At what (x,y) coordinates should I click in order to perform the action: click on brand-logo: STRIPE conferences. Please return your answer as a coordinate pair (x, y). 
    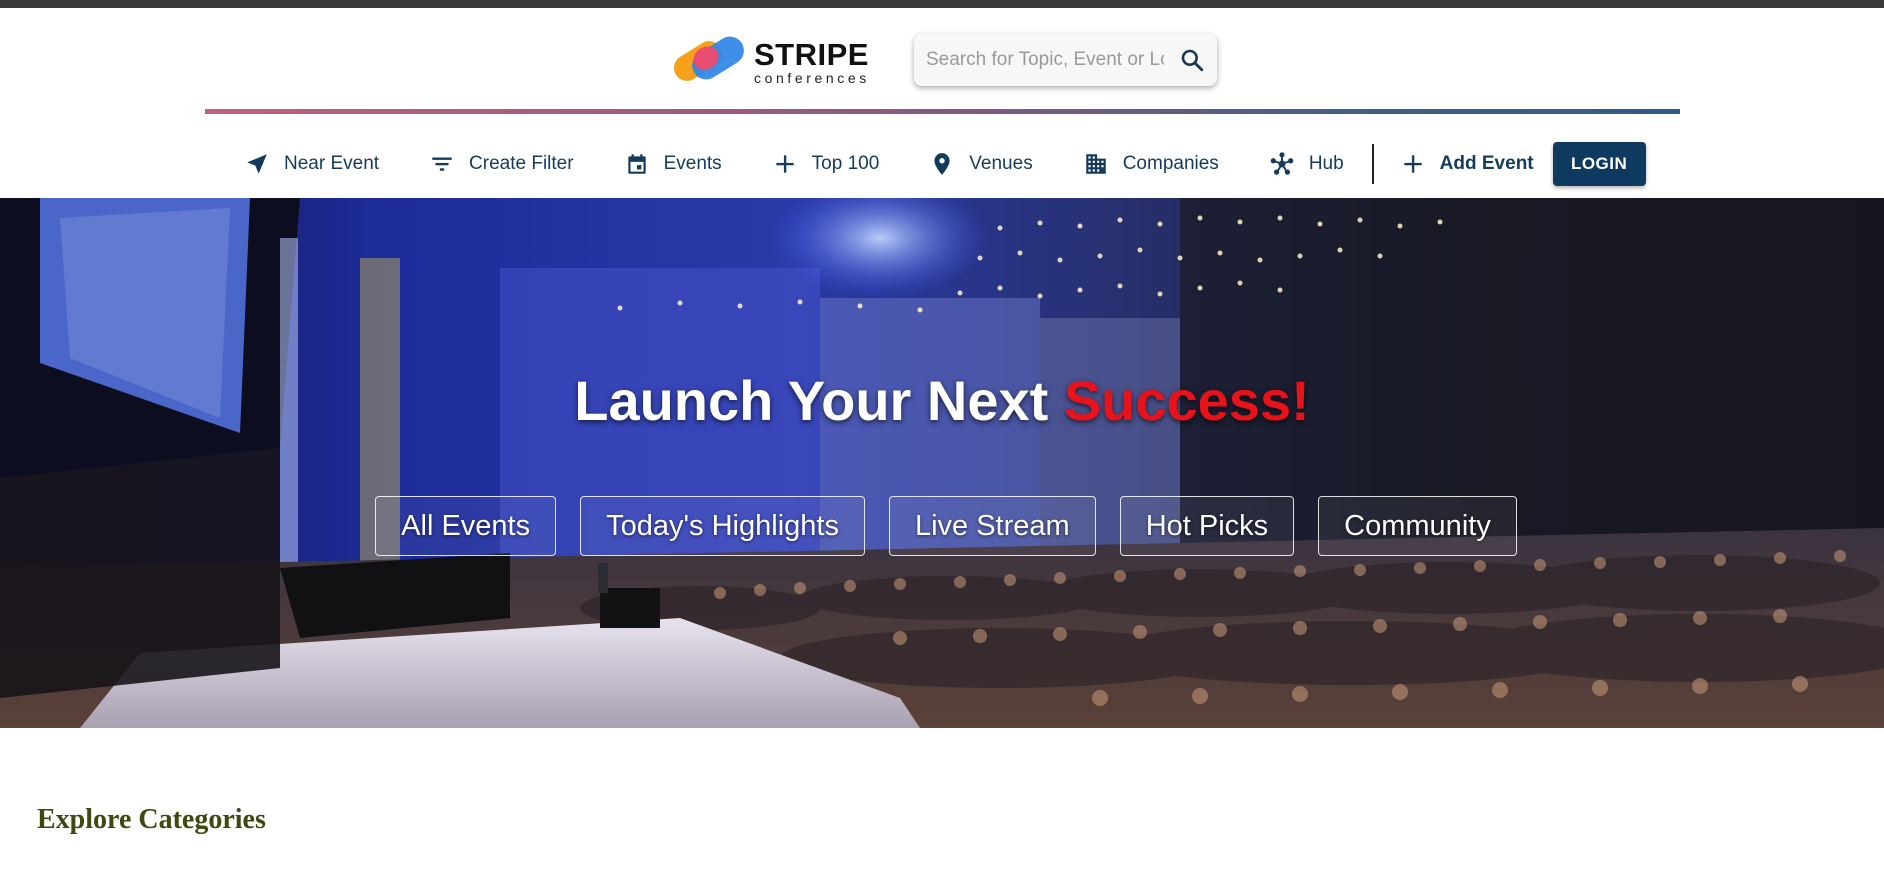
    Looking at the image, I should click on (776, 62).